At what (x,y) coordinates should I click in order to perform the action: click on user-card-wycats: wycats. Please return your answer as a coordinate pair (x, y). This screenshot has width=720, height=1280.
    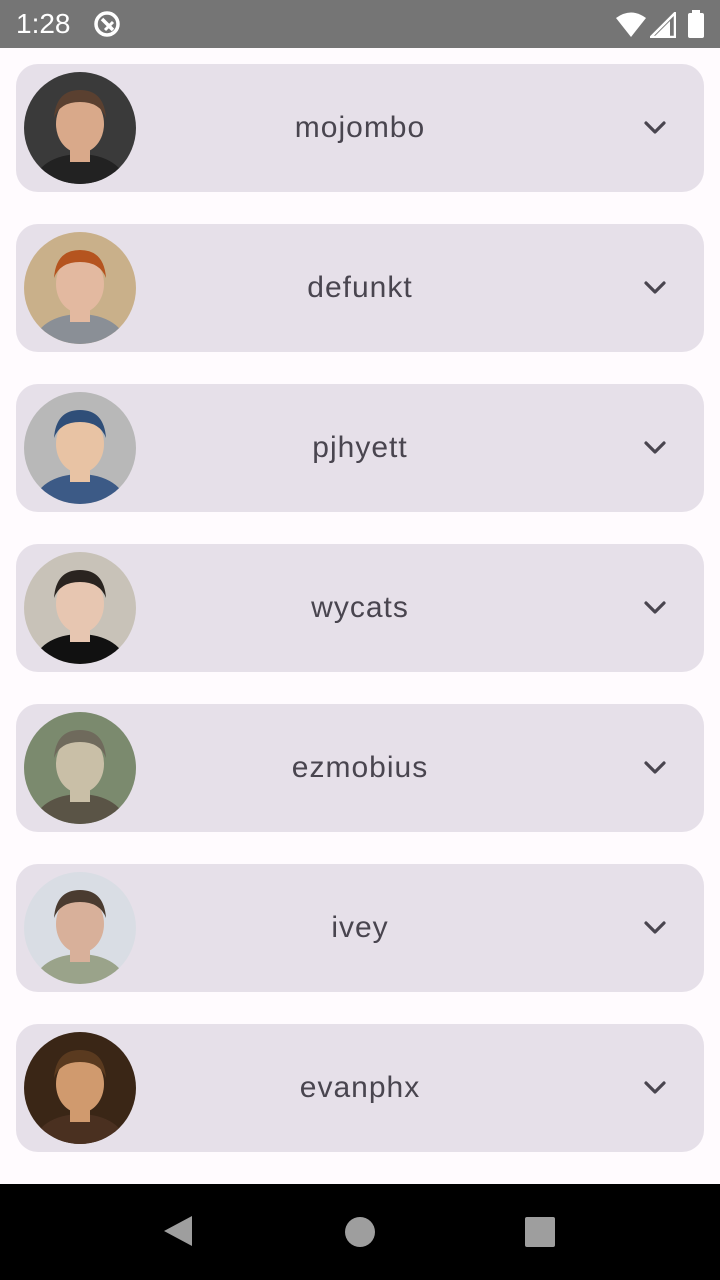
    Looking at the image, I should click on (360, 608).